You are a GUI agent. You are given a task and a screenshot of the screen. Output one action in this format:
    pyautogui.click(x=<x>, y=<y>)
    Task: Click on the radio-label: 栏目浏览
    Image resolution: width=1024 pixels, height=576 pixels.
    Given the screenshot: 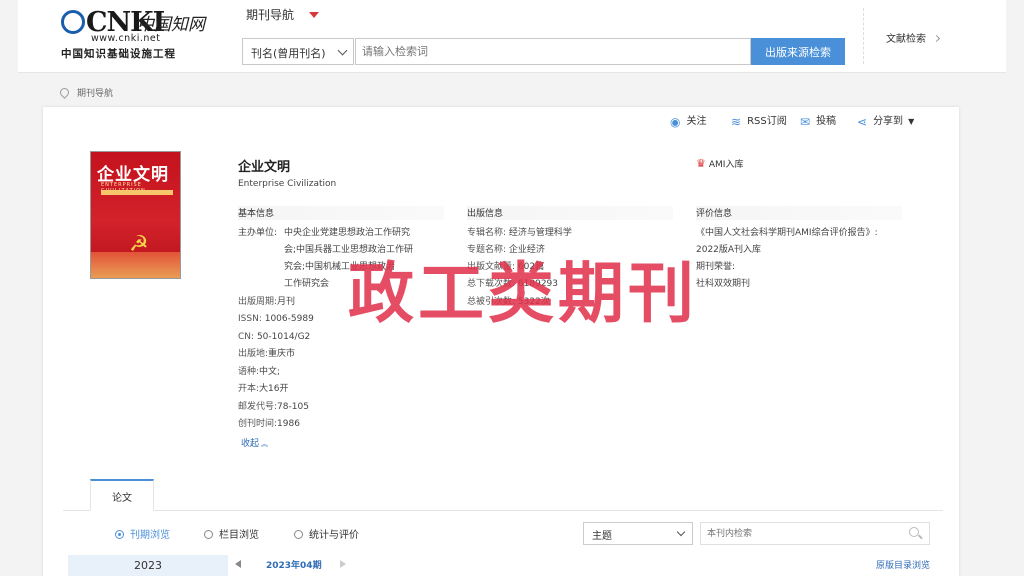 What is the action you would take?
    pyautogui.click(x=239, y=535)
    